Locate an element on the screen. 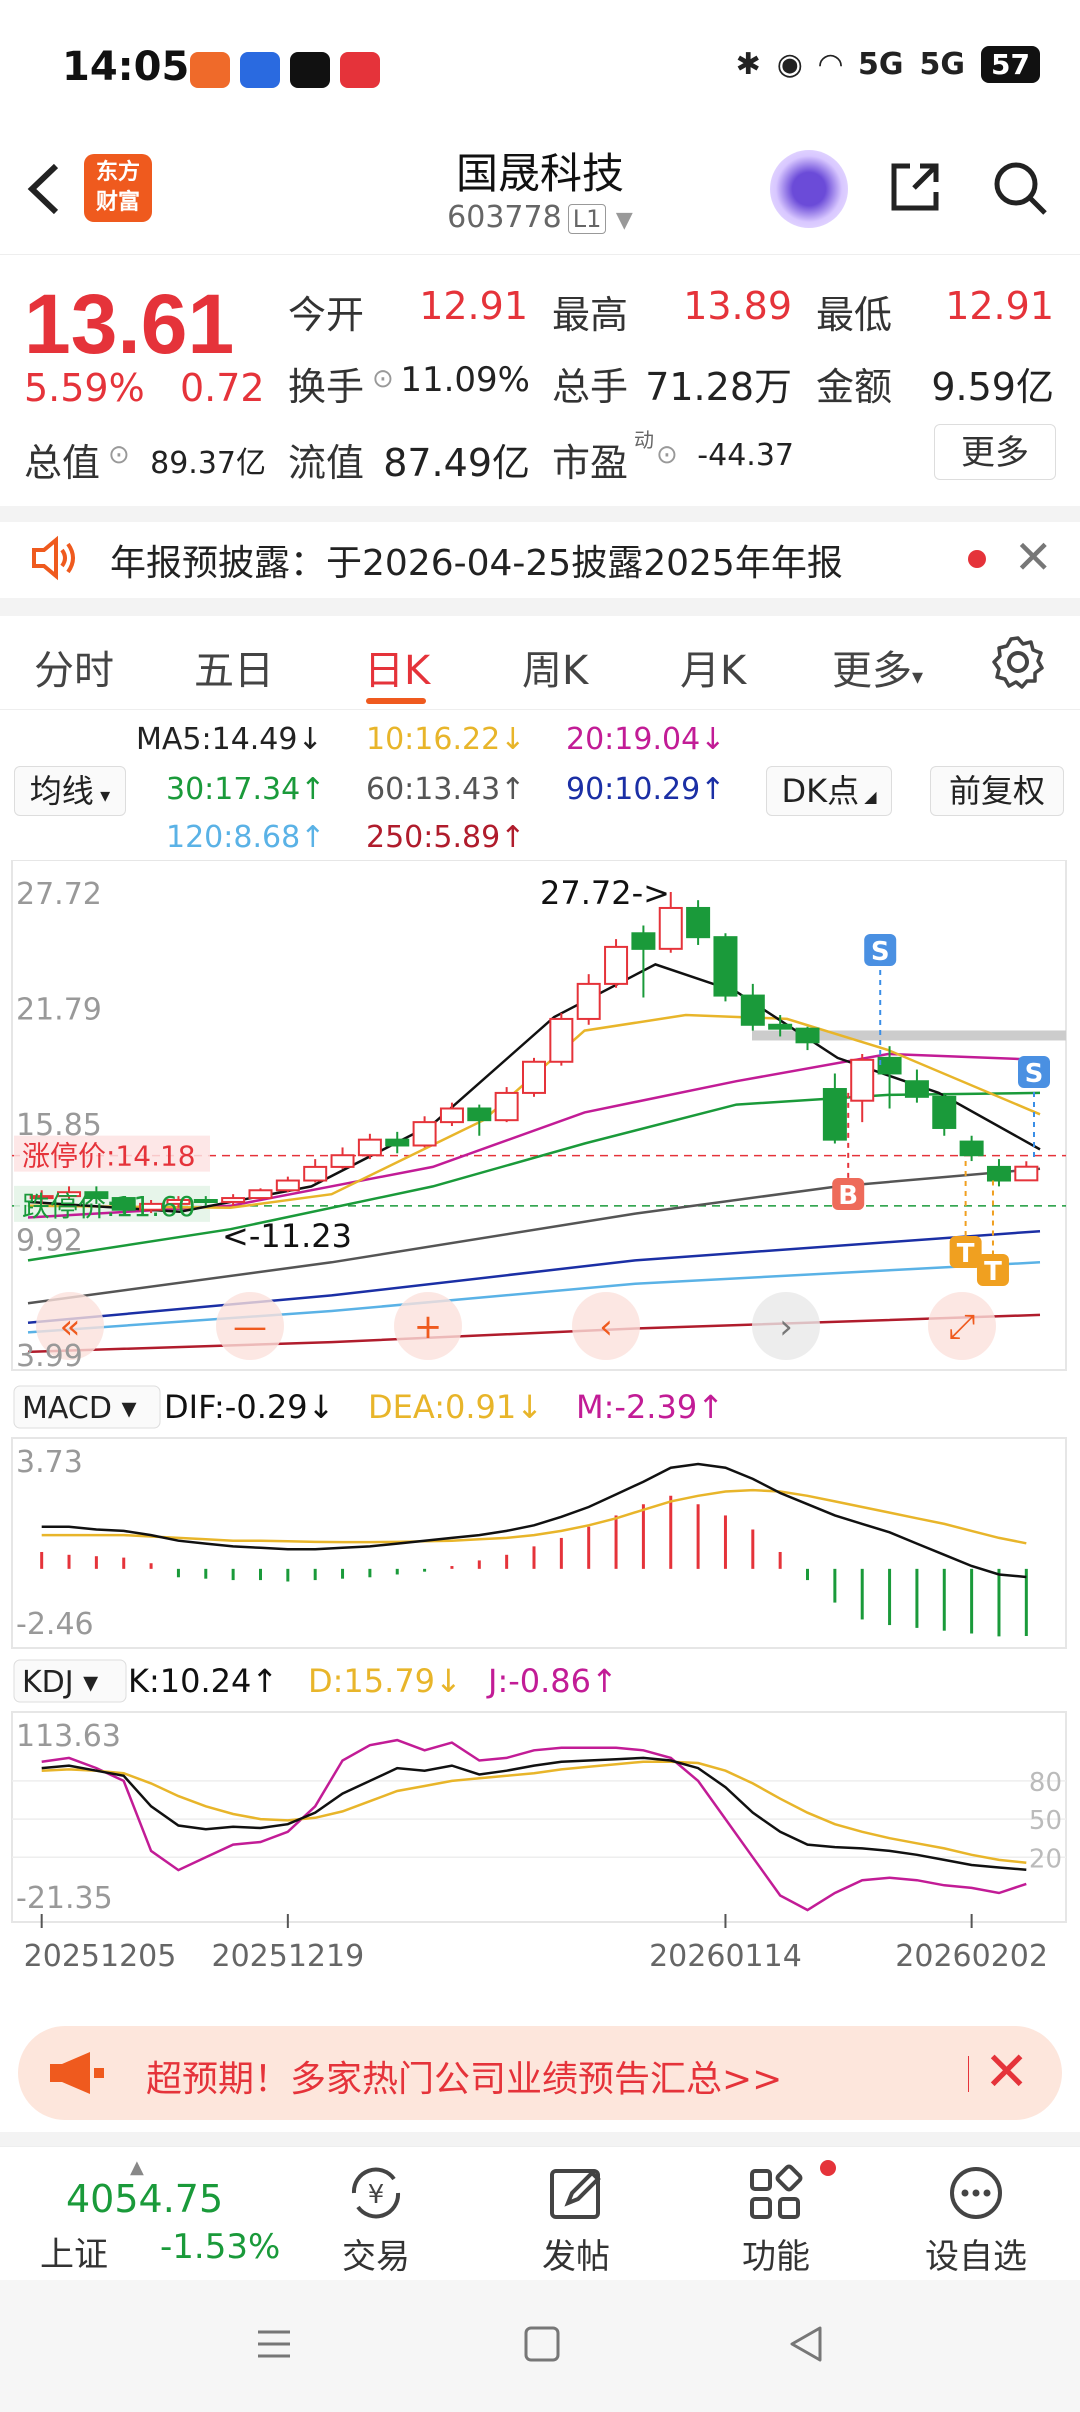 The height and width of the screenshot is (2412, 1080). macd-selector: MACD ▾ is located at coordinates (79, 1408).